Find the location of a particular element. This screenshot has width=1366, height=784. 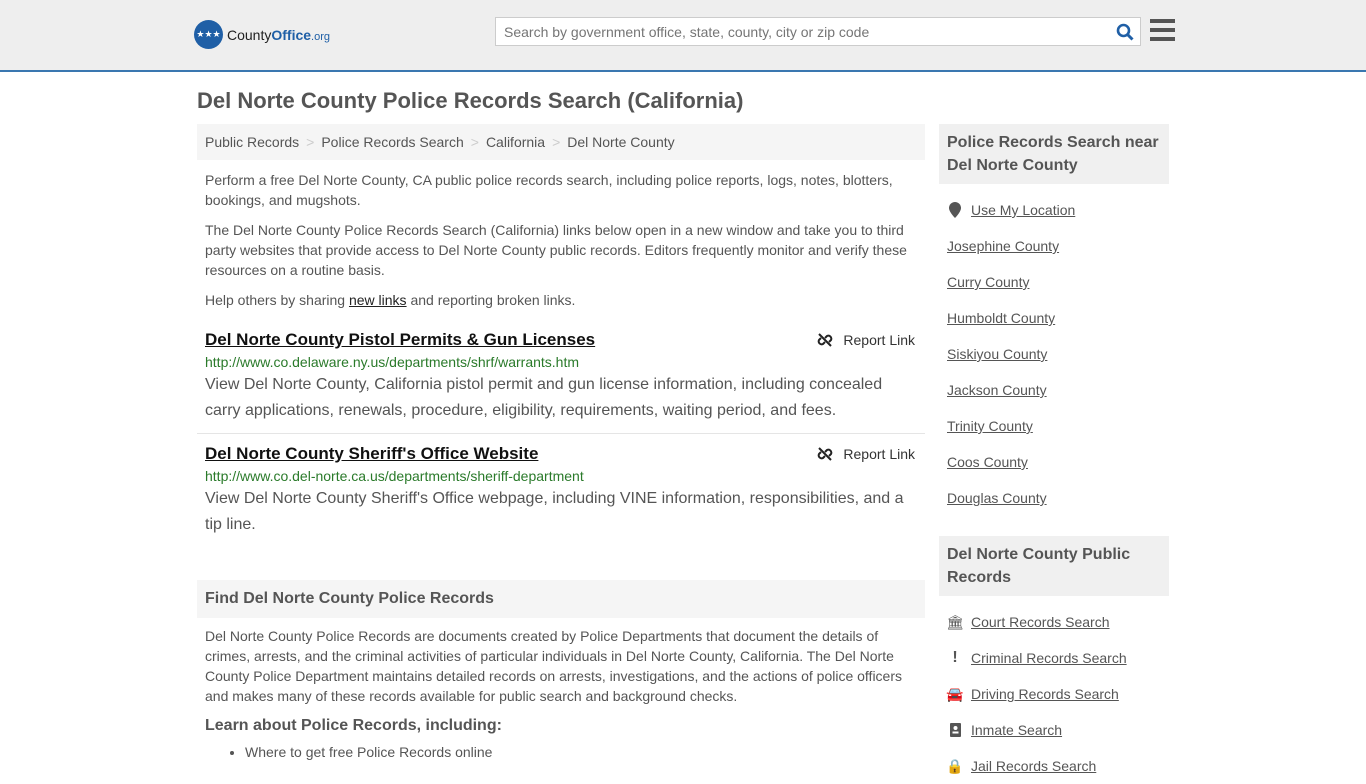

nearby-county-link: Curry County is located at coordinates (1054, 282).